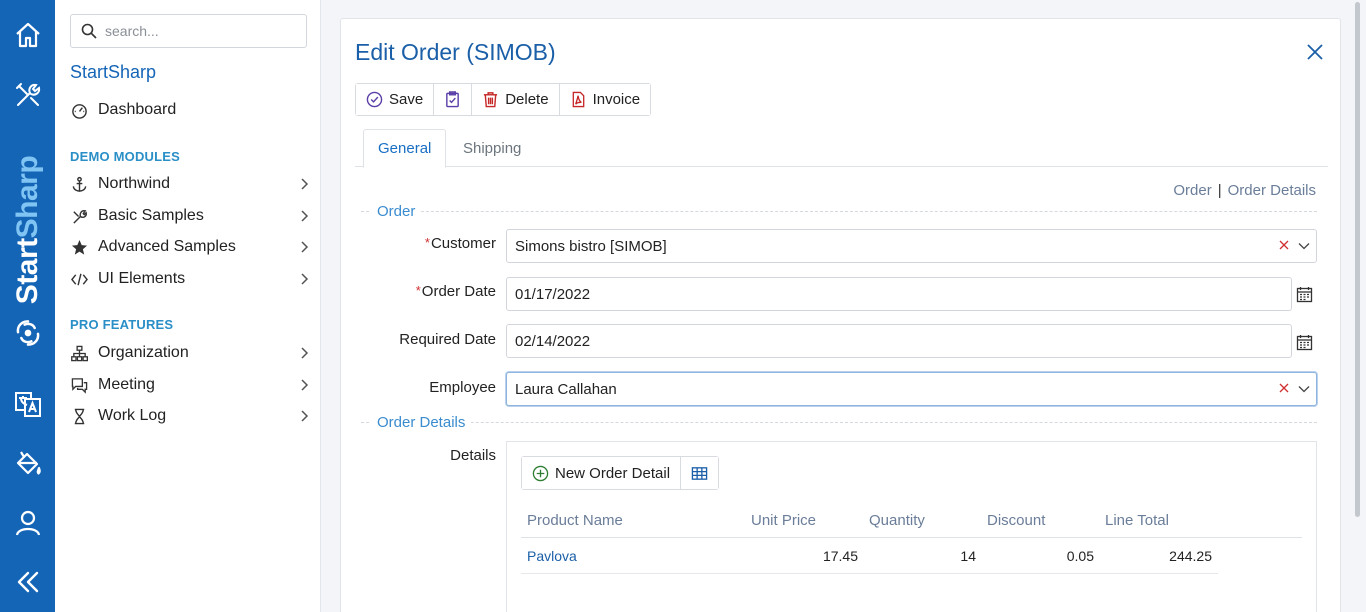 The image size is (1366, 612). What do you see at coordinates (1315, 52) in the screenshot?
I see `close-icon` at bounding box center [1315, 52].